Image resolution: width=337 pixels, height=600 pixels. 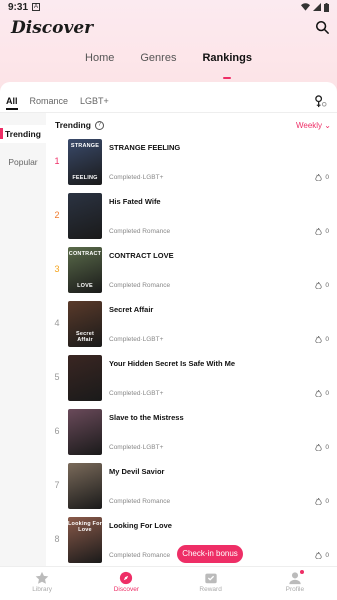 I want to click on search-icon, so click(x=322, y=27).